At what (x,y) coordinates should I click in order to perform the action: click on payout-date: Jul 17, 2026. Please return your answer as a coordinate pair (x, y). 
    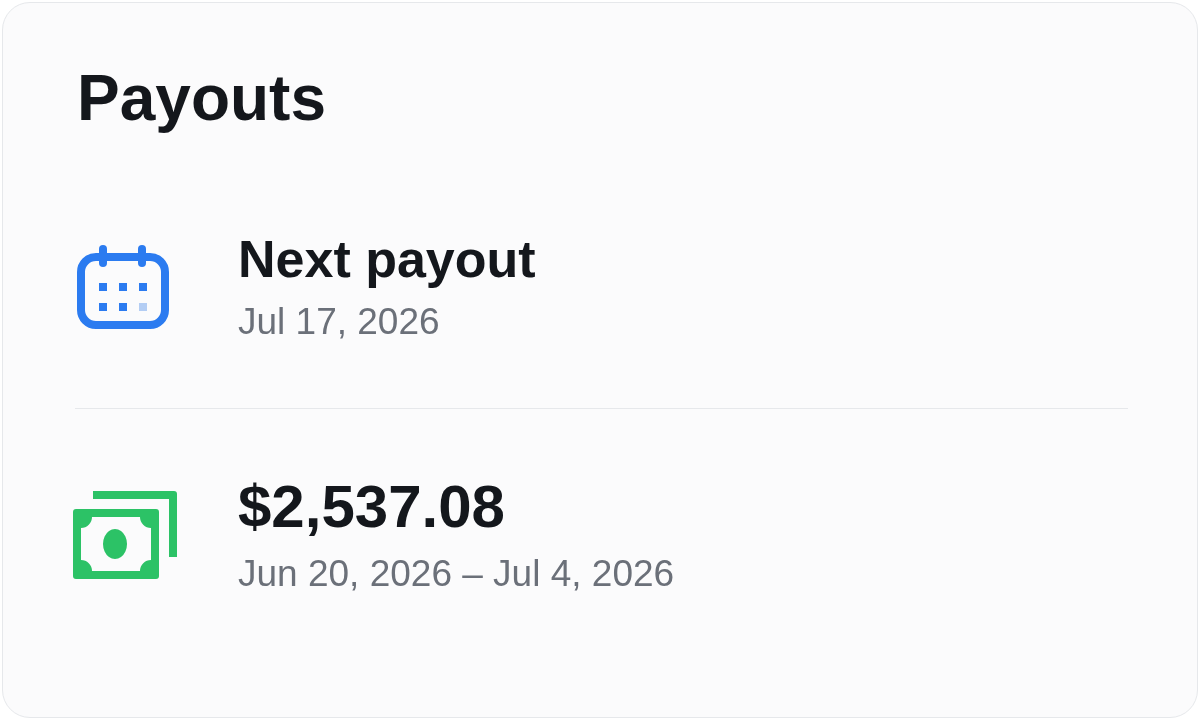
    Looking at the image, I should click on (339, 321).